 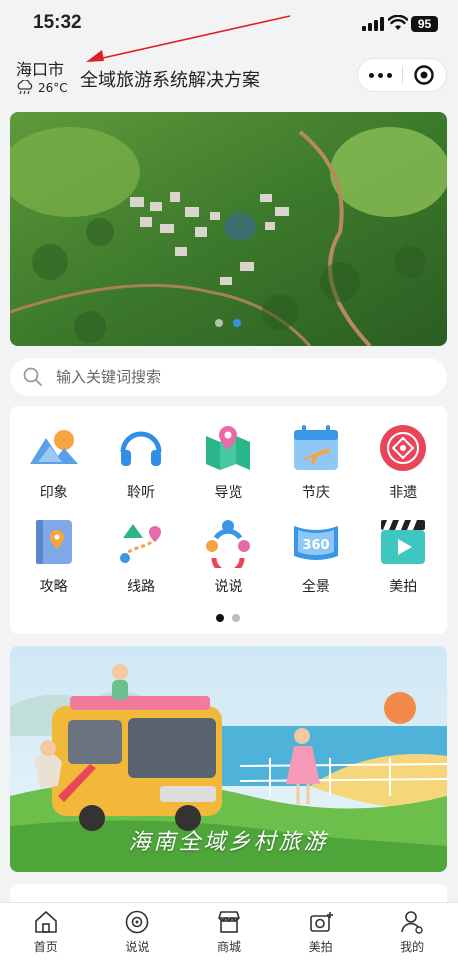 I want to click on menu-item-impression: 印象, so click(x=53, y=462).